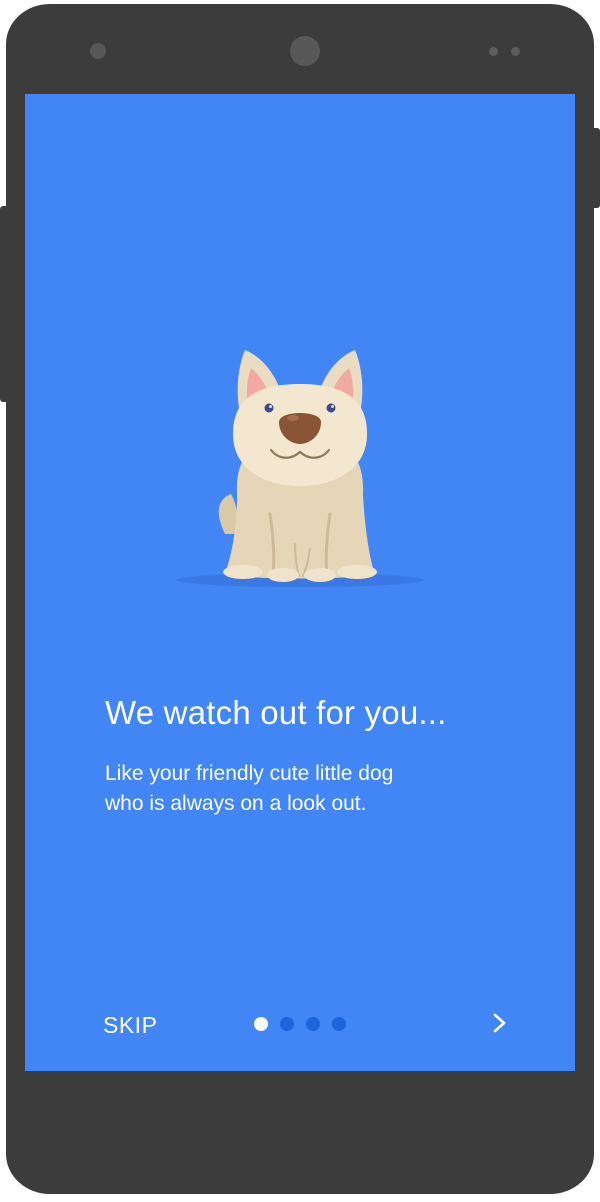  I want to click on dog-icon, so click(300, 468).